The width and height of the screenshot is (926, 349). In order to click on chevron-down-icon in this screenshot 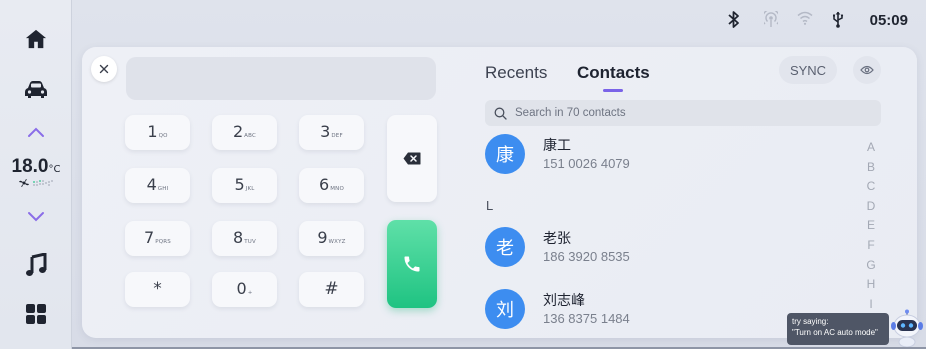, I will do `click(36, 216)`.